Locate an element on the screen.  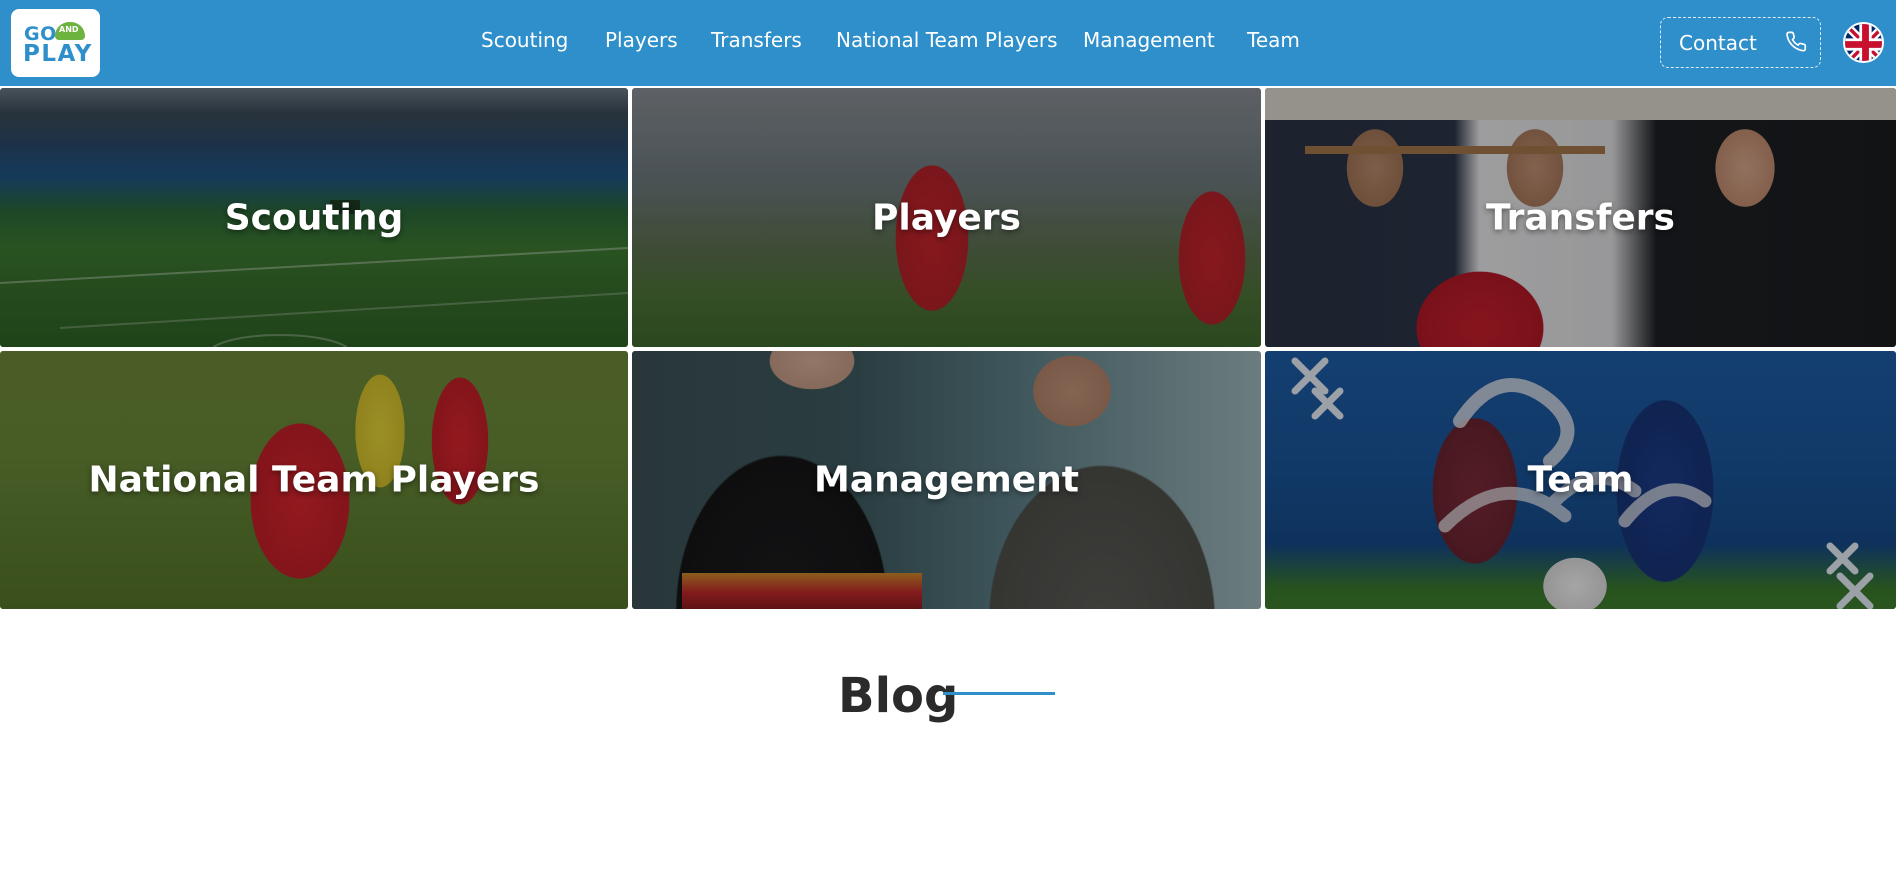
tile-management: Management is located at coordinates (946, 480).